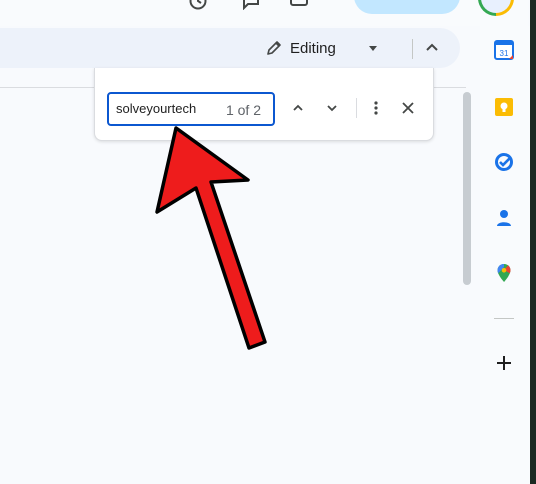 Image resolution: width=536 pixels, height=484 pixels. What do you see at coordinates (299, 5) in the screenshot?
I see `video-call-icon` at bounding box center [299, 5].